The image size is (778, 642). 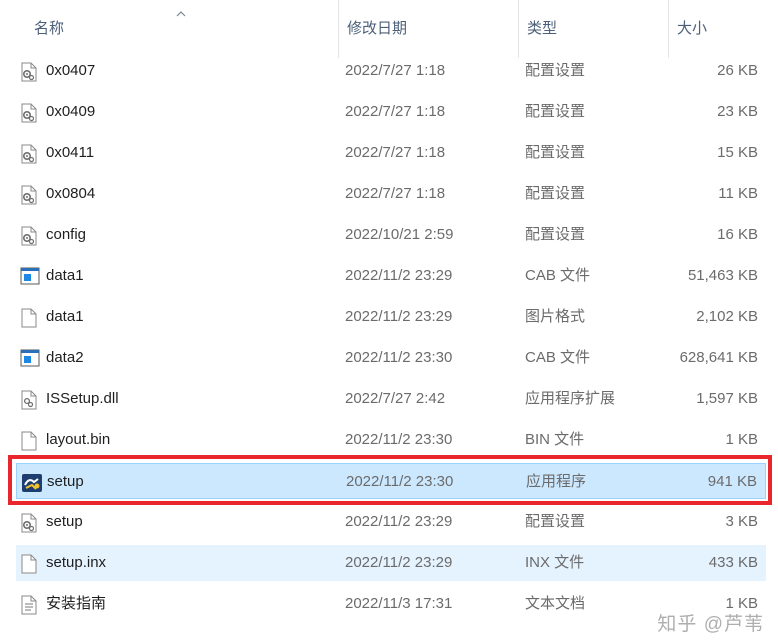 I want to click on file-name: 0x0409, so click(x=71, y=111).